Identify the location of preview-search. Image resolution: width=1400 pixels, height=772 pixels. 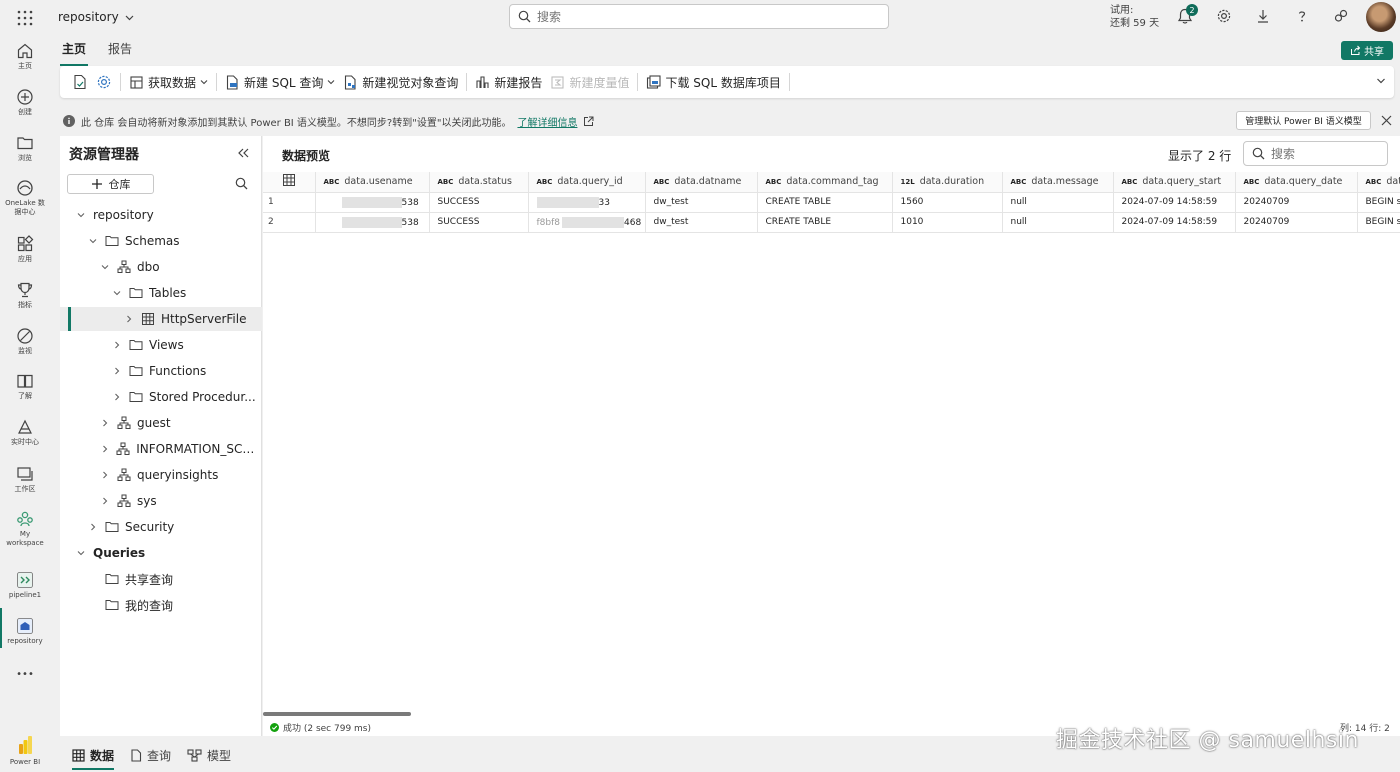
(1315, 153).